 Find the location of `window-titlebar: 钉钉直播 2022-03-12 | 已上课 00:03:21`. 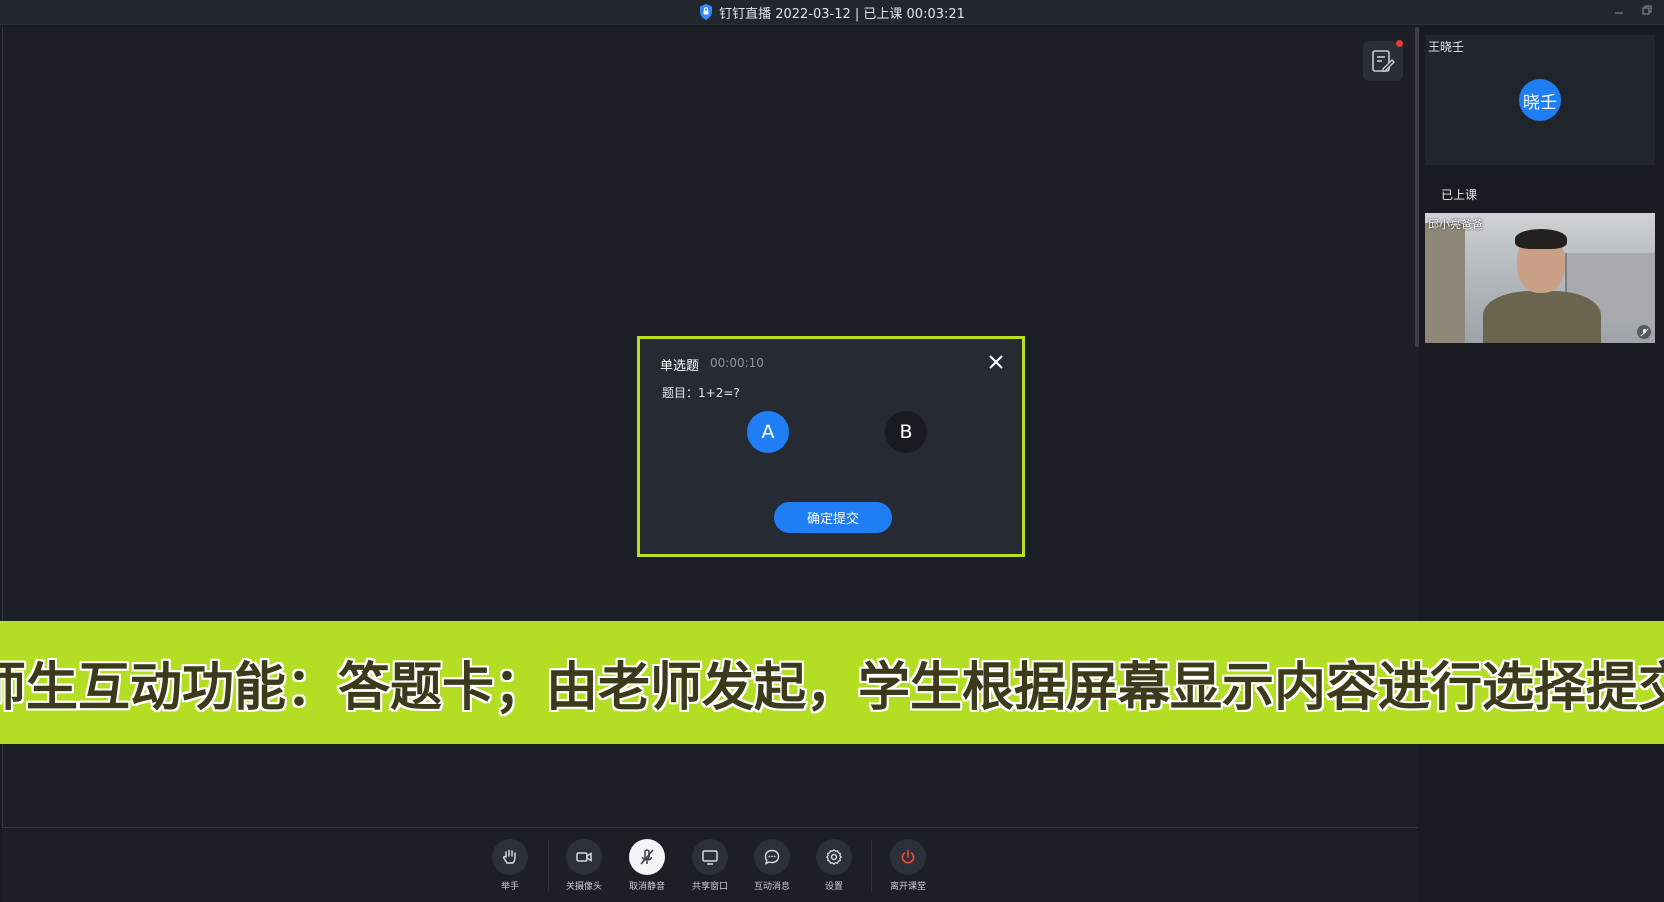

window-titlebar: 钉钉直播 2022-03-12 | 已上课 00:03:21 is located at coordinates (832, 12).